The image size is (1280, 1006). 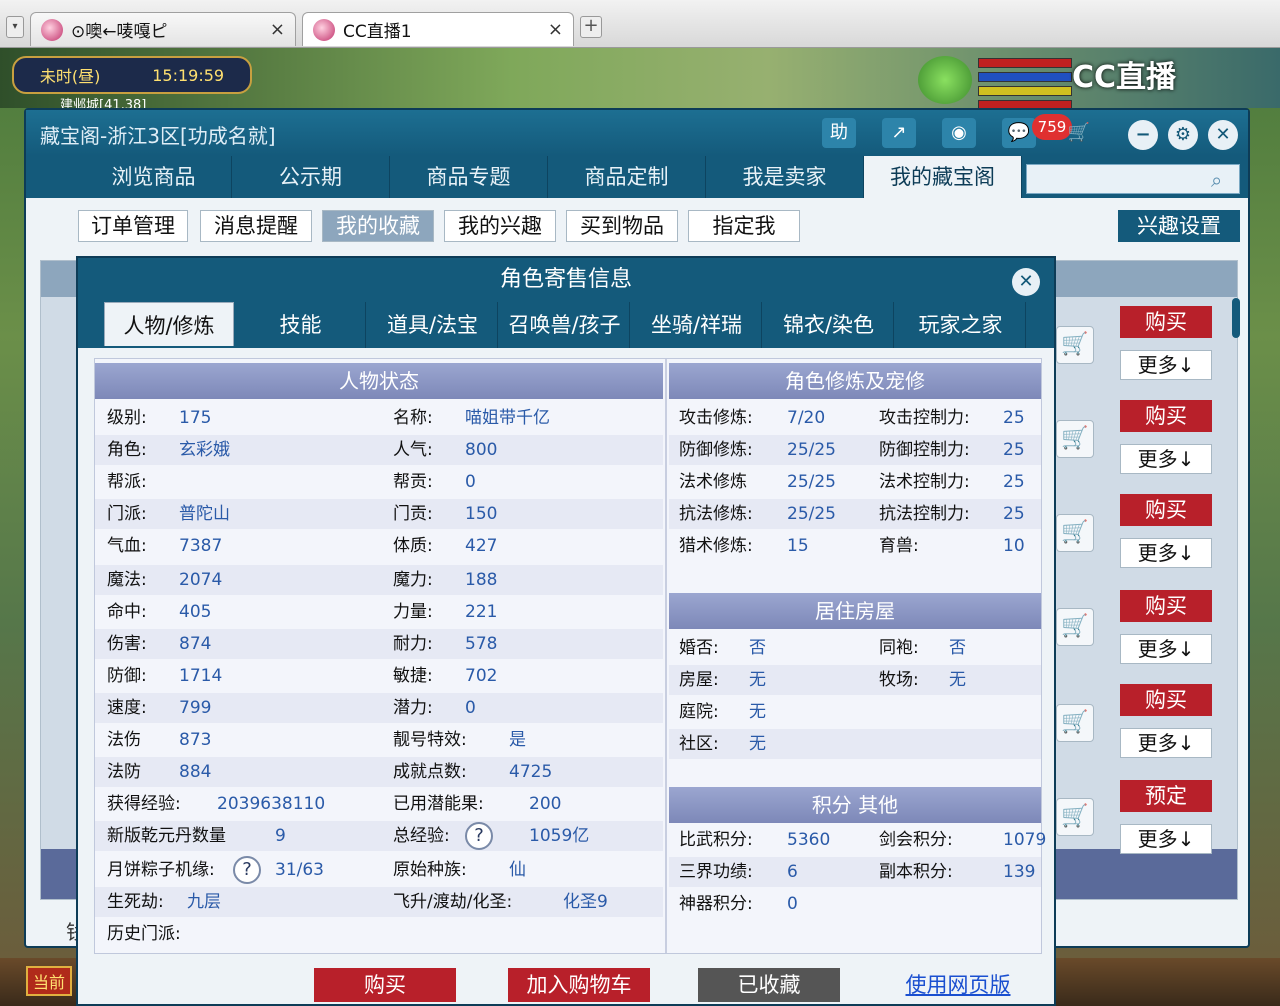 I want to click on cart-icon: 🛒, so click(x=1079, y=133).